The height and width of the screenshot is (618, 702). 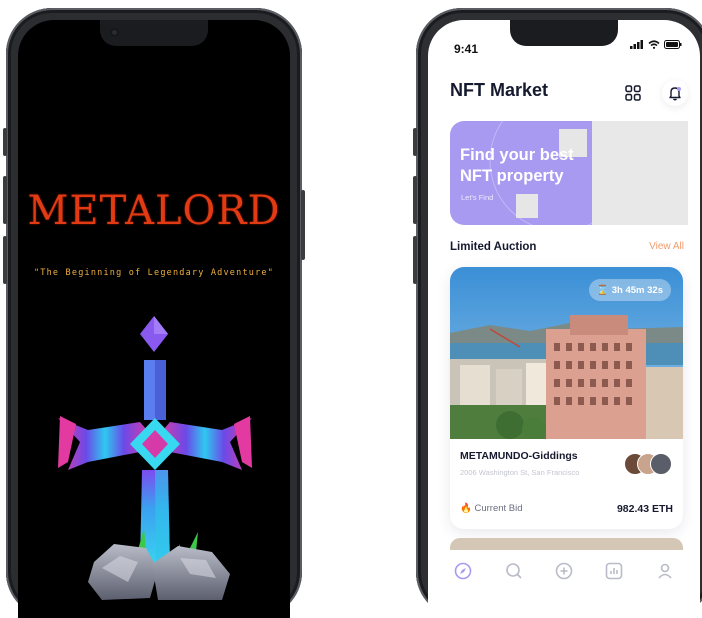 What do you see at coordinates (463, 571) in the screenshot?
I see `compass-icon` at bounding box center [463, 571].